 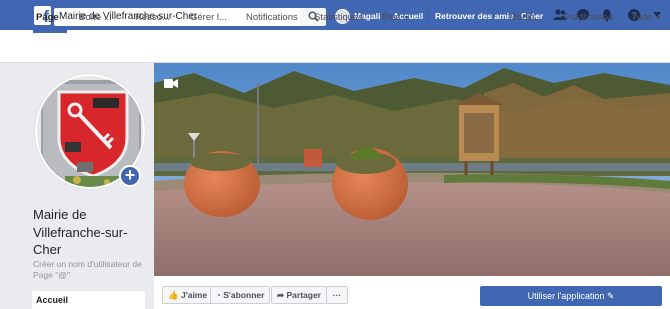 What do you see at coordinates (337, 295) in the screenshot?
I see `more-options-button: ···` at bounding box center [337, 295].